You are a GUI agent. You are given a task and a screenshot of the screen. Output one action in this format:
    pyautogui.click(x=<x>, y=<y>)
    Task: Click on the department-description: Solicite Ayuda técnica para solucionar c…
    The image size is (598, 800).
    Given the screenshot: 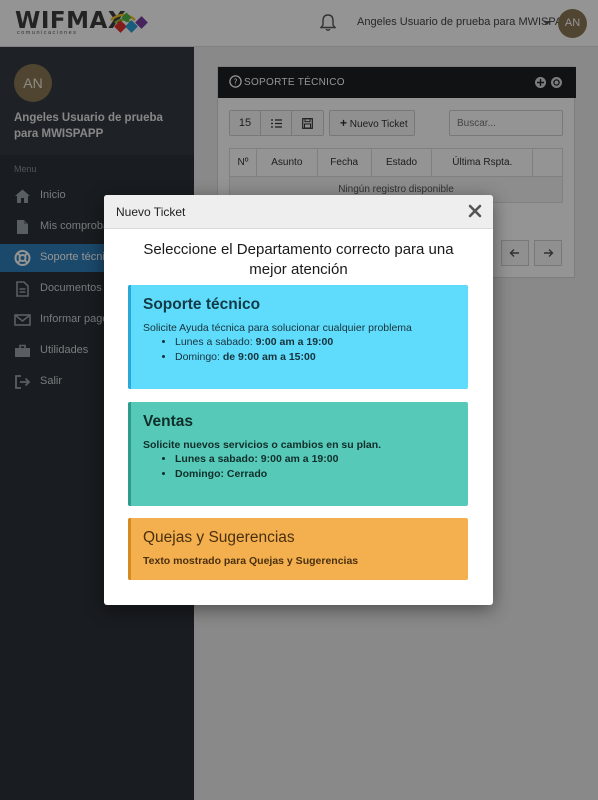 What is the action you would take?
    pyautogui.click(x=277, y=328)
    